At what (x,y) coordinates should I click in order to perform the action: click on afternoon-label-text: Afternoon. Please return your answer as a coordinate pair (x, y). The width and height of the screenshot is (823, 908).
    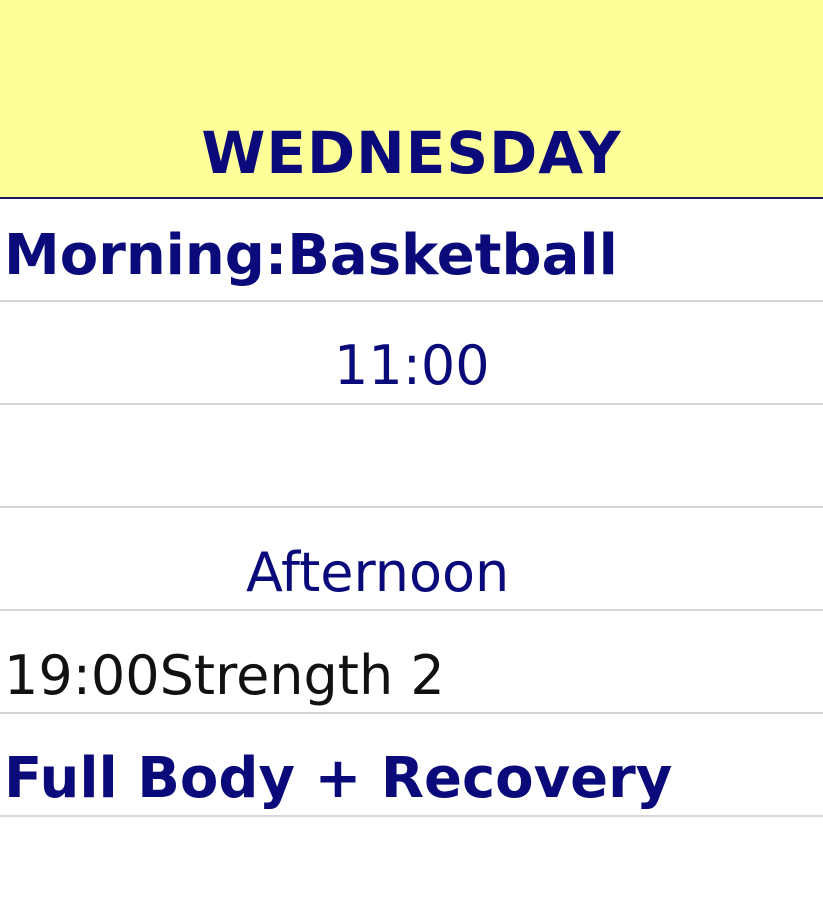
    Looking at the image, I should click on (378, 572).